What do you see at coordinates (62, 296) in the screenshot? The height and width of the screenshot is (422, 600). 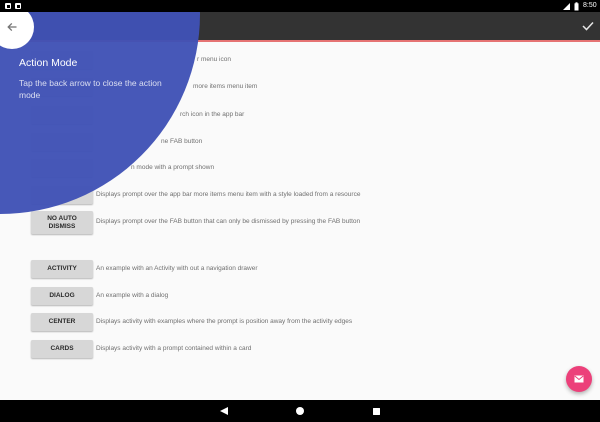 I see `dialog-button: DIALOG` at bounding box center [62, 296].